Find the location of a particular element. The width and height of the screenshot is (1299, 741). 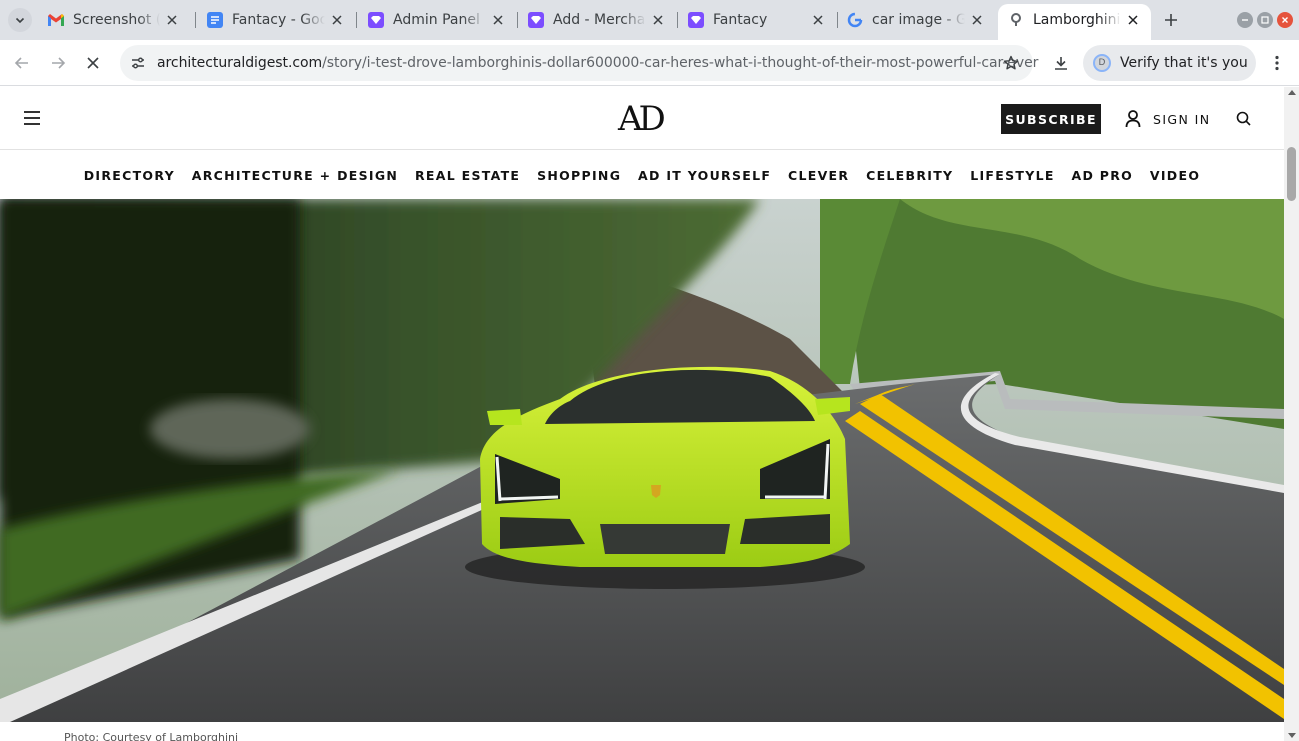

window-close-button is located at coordinates (1285, 20).